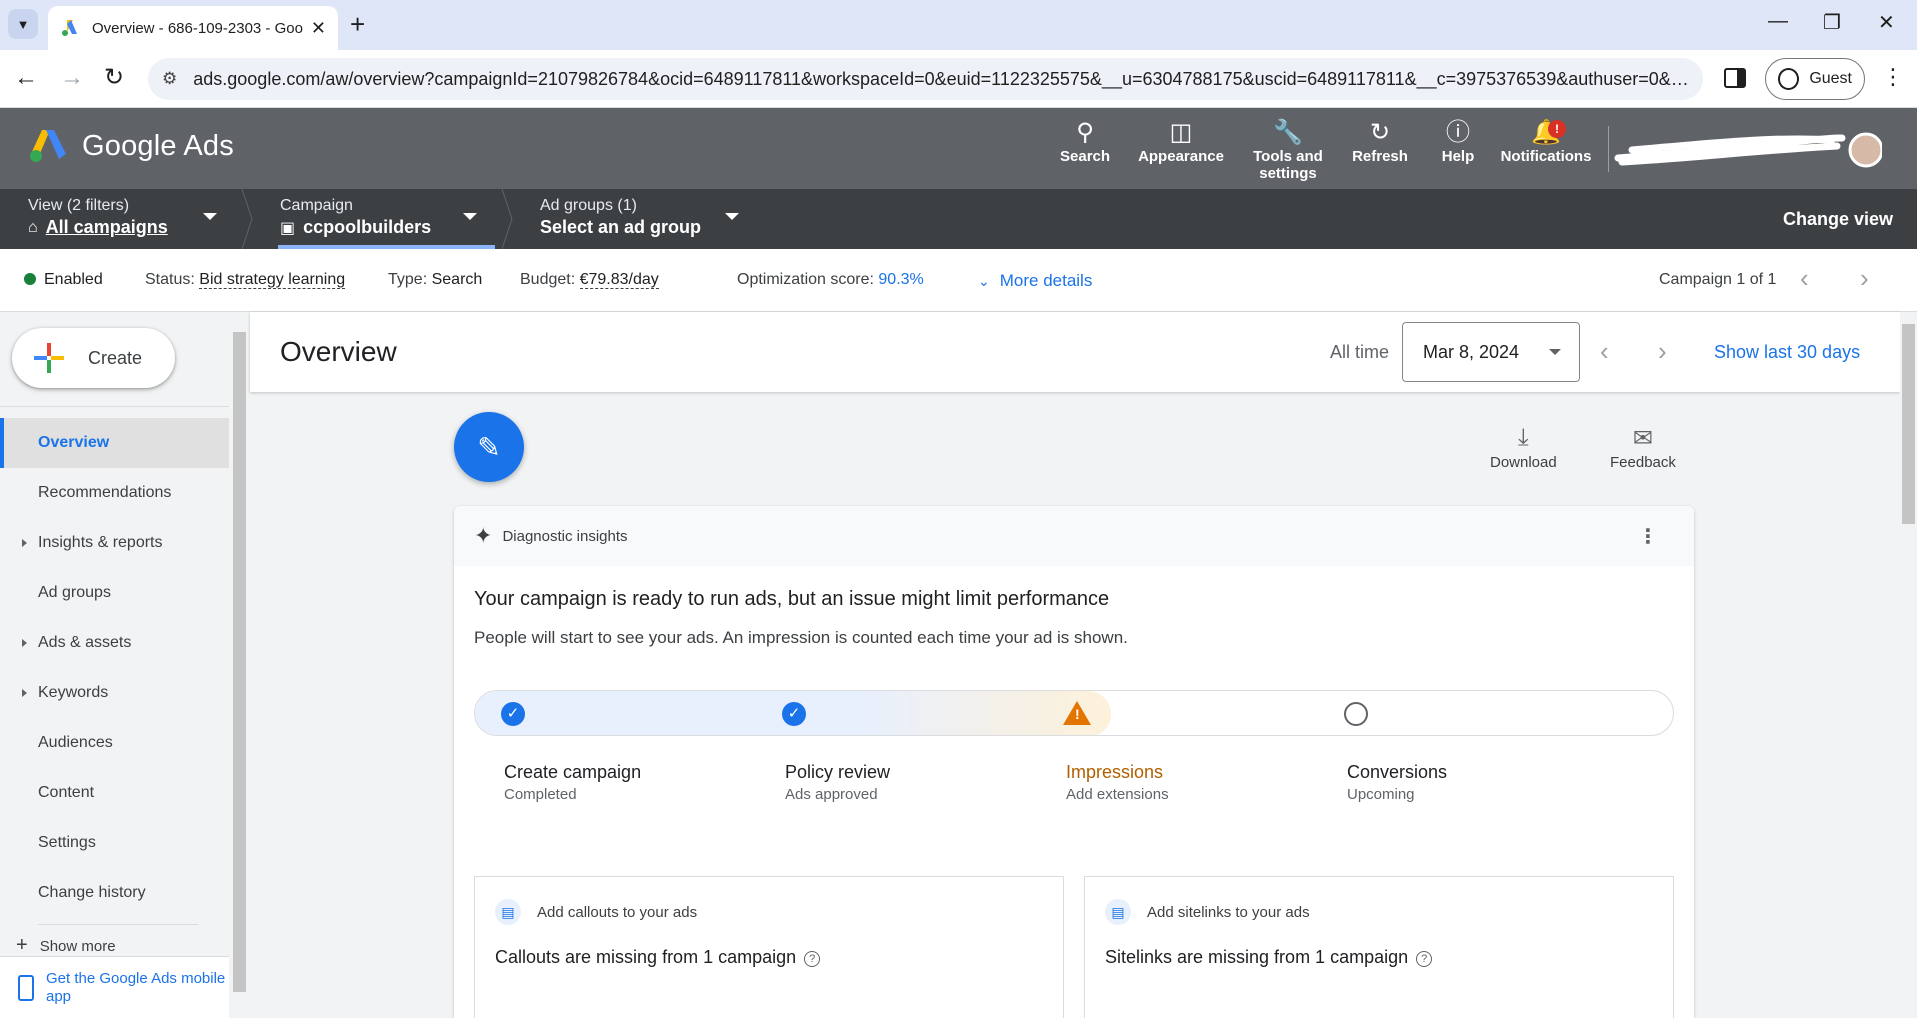  Describe the element at coordinates (72, 78) in the screenshot. I see `forward-icon: →` at that location.